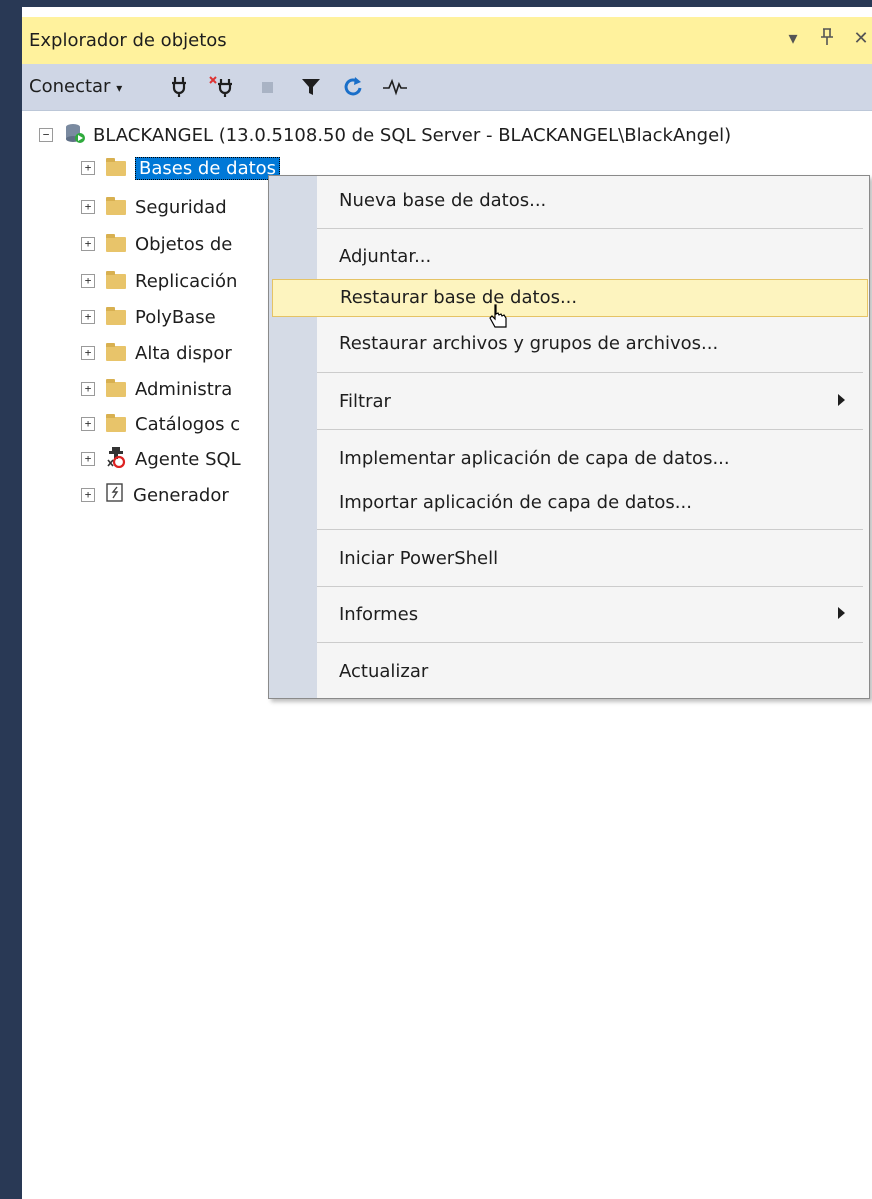  I want to click on tree-node-label: Generador, so click(181, 495).